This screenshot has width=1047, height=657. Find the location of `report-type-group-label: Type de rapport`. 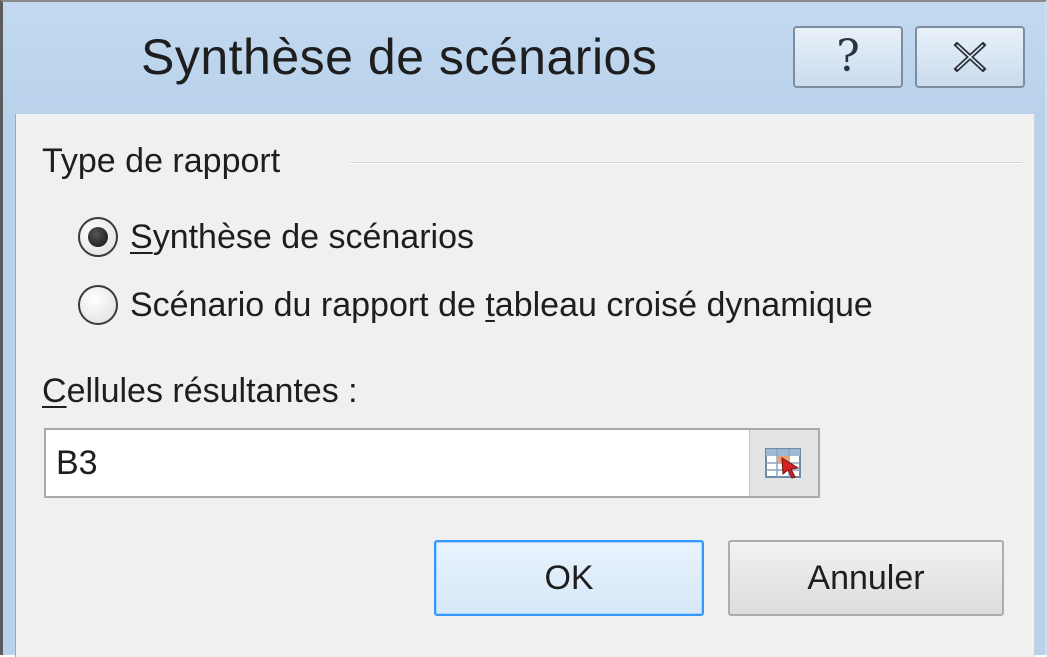

report-type-group-label: Type de rapport is located at coordinates (161, 161).